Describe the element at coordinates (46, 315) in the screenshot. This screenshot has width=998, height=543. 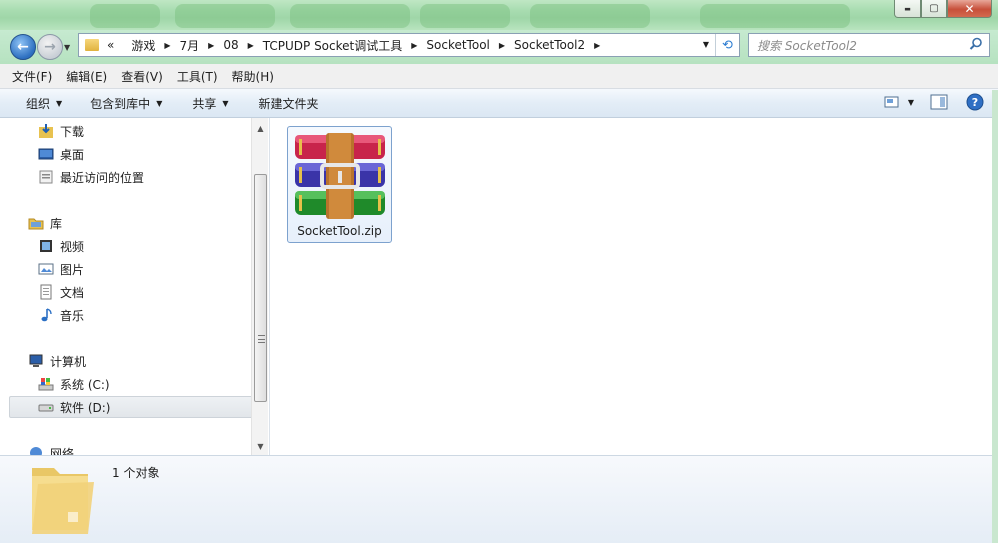
I see `music-library-icon` at that location.